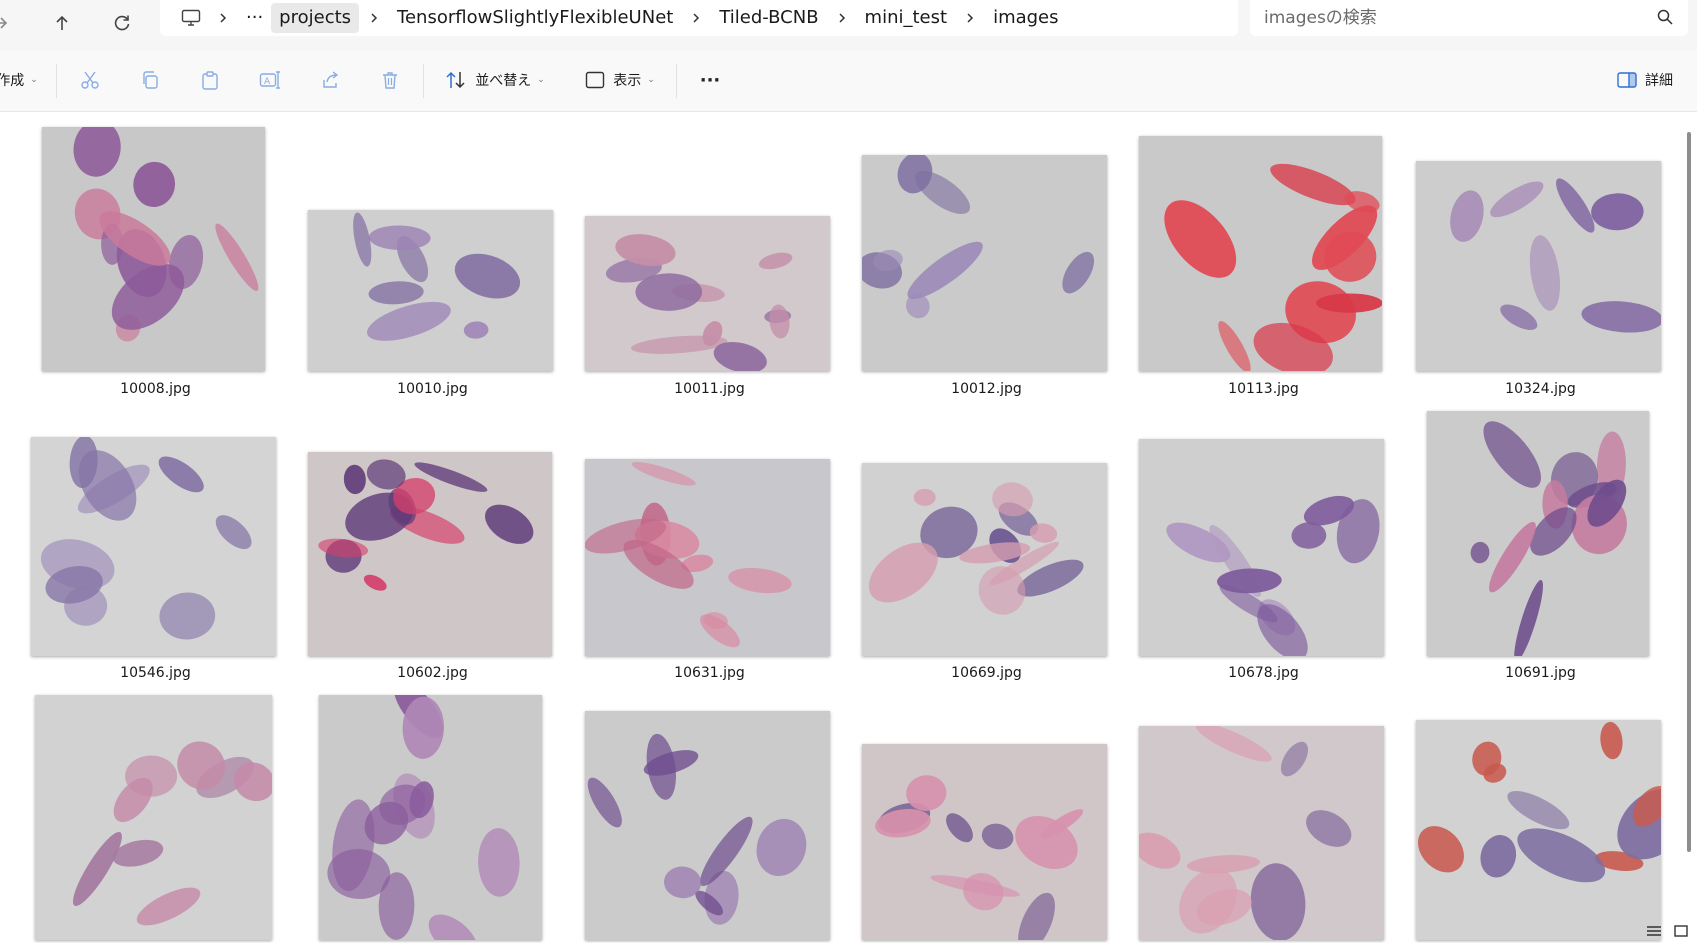  I want to click on breadcrumb-projects: projects, so click(315, 18).